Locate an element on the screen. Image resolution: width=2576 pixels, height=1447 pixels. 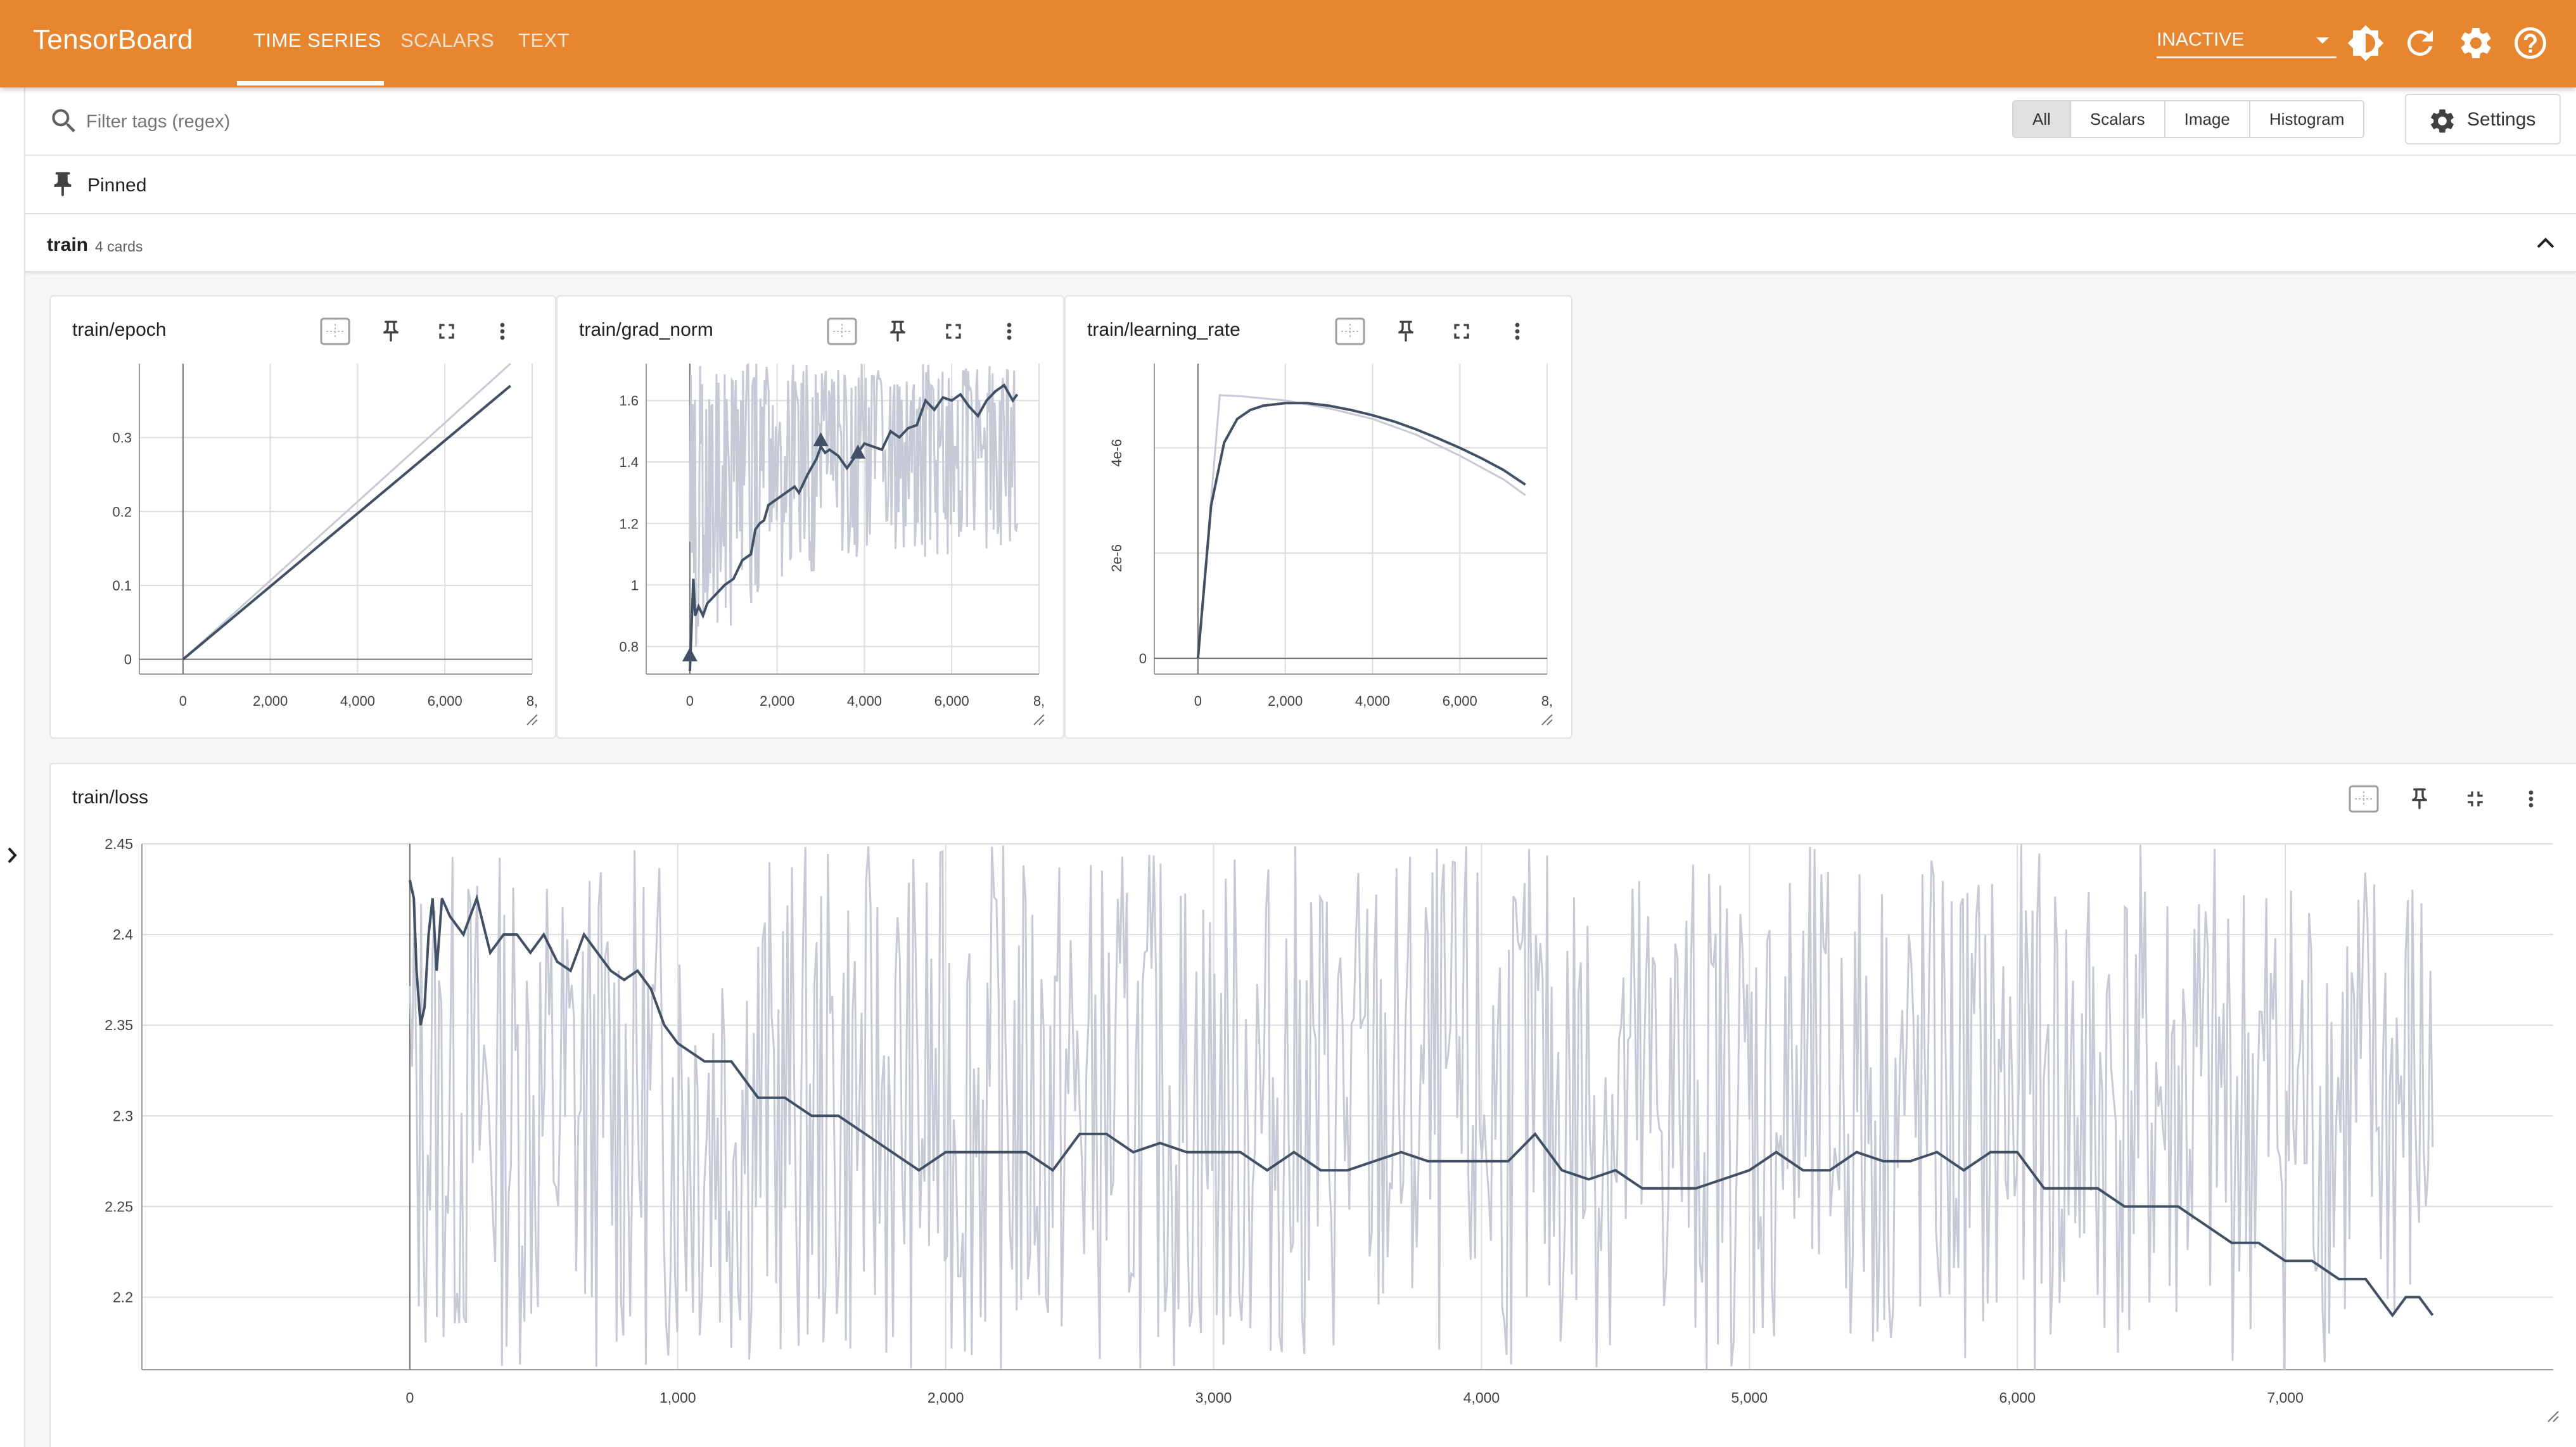
pin-icon is located at coordinates (63, 184).